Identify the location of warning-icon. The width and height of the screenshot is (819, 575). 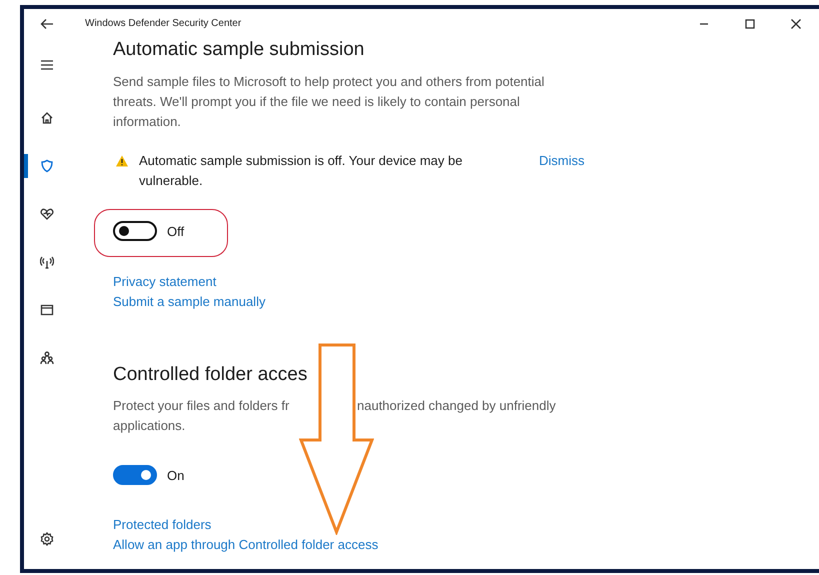
(122, 161).